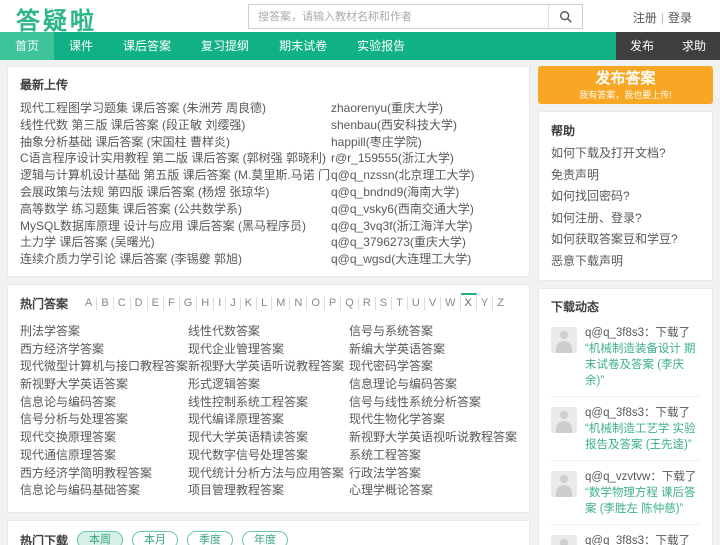  What do you see at coordinates (625, 240) in the screenshot?
I see `help-link: 如何获取答案豆和学豆?` at bounding box center [625, 240].